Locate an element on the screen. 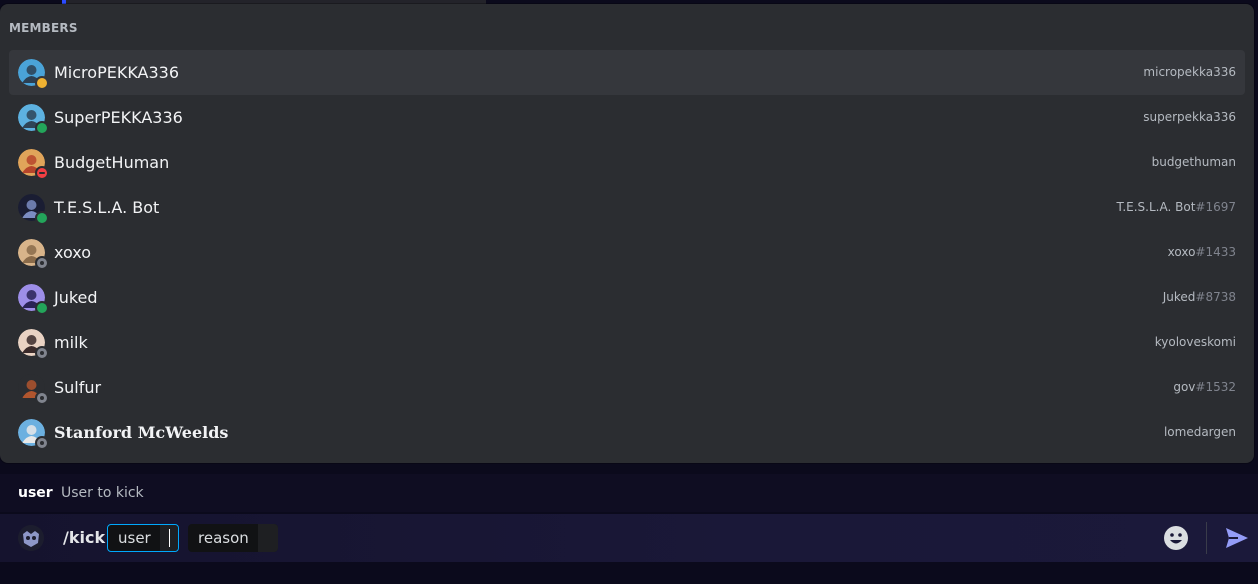  member-row: xoxo xoxo#1433 is located at coordinates (627, 252).